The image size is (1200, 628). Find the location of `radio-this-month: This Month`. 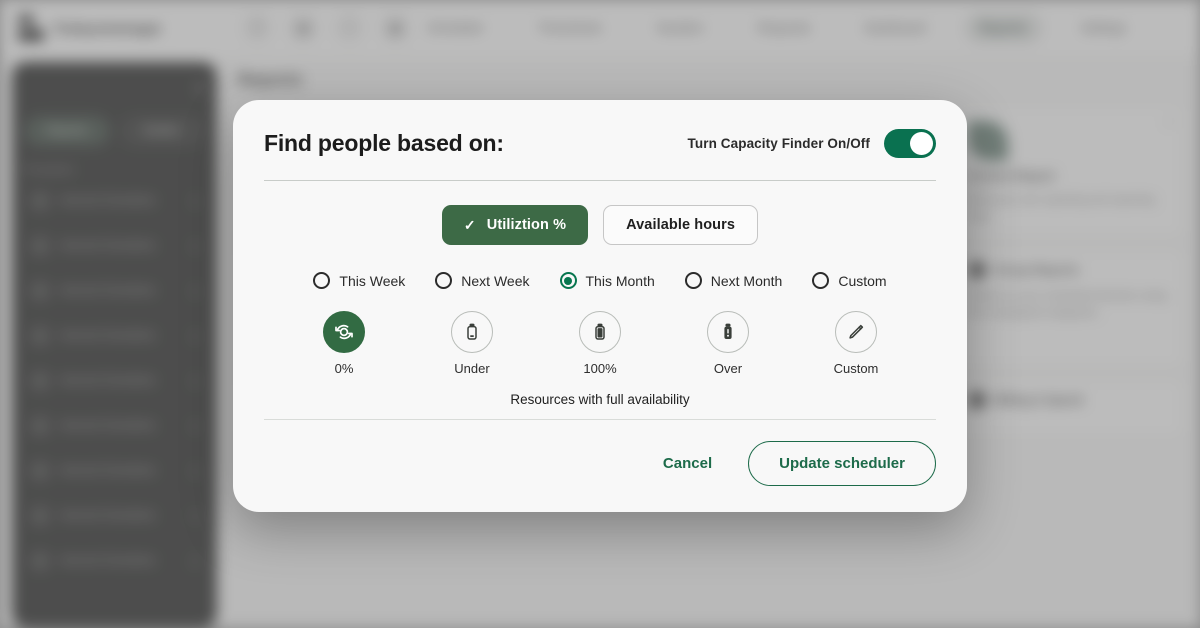

radio-this-month: This Month is located at coordinates (607, 280).